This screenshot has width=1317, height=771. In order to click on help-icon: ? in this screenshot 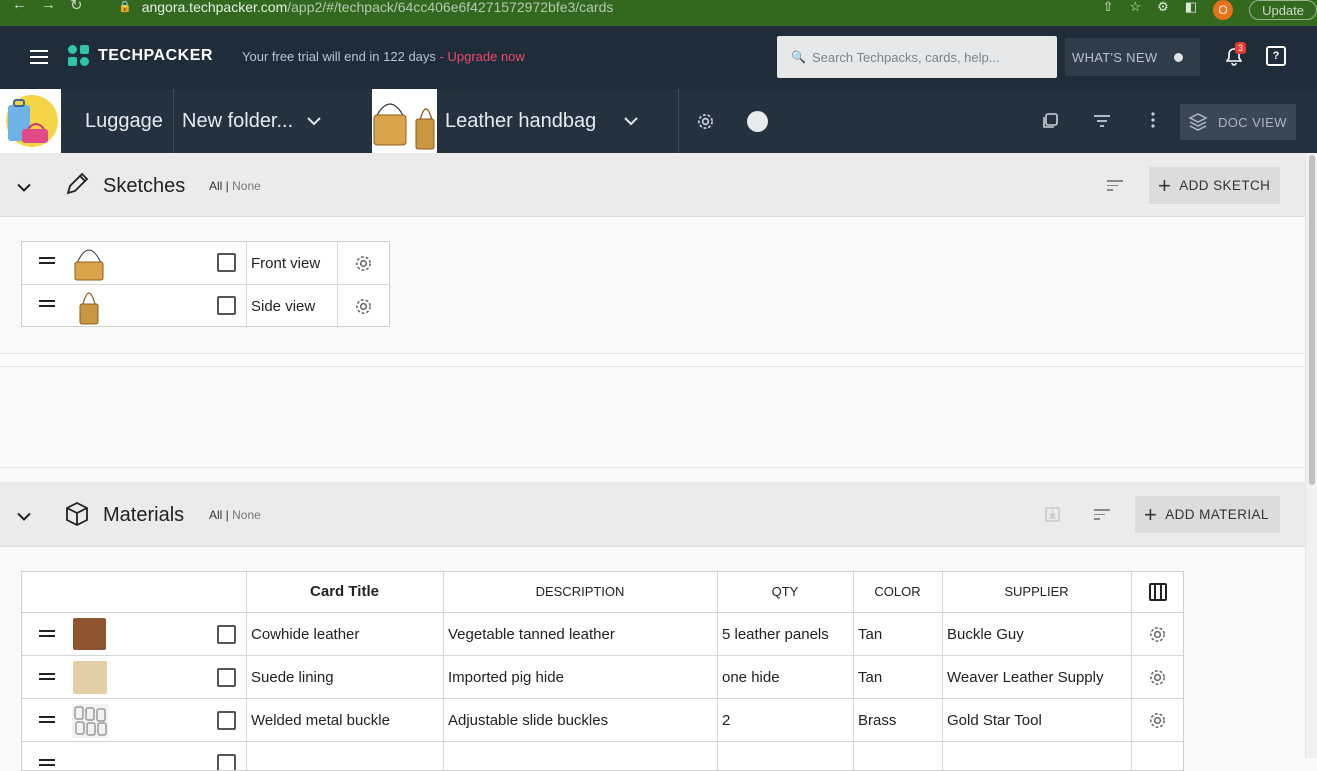, I will do `click(1276, 56)`.